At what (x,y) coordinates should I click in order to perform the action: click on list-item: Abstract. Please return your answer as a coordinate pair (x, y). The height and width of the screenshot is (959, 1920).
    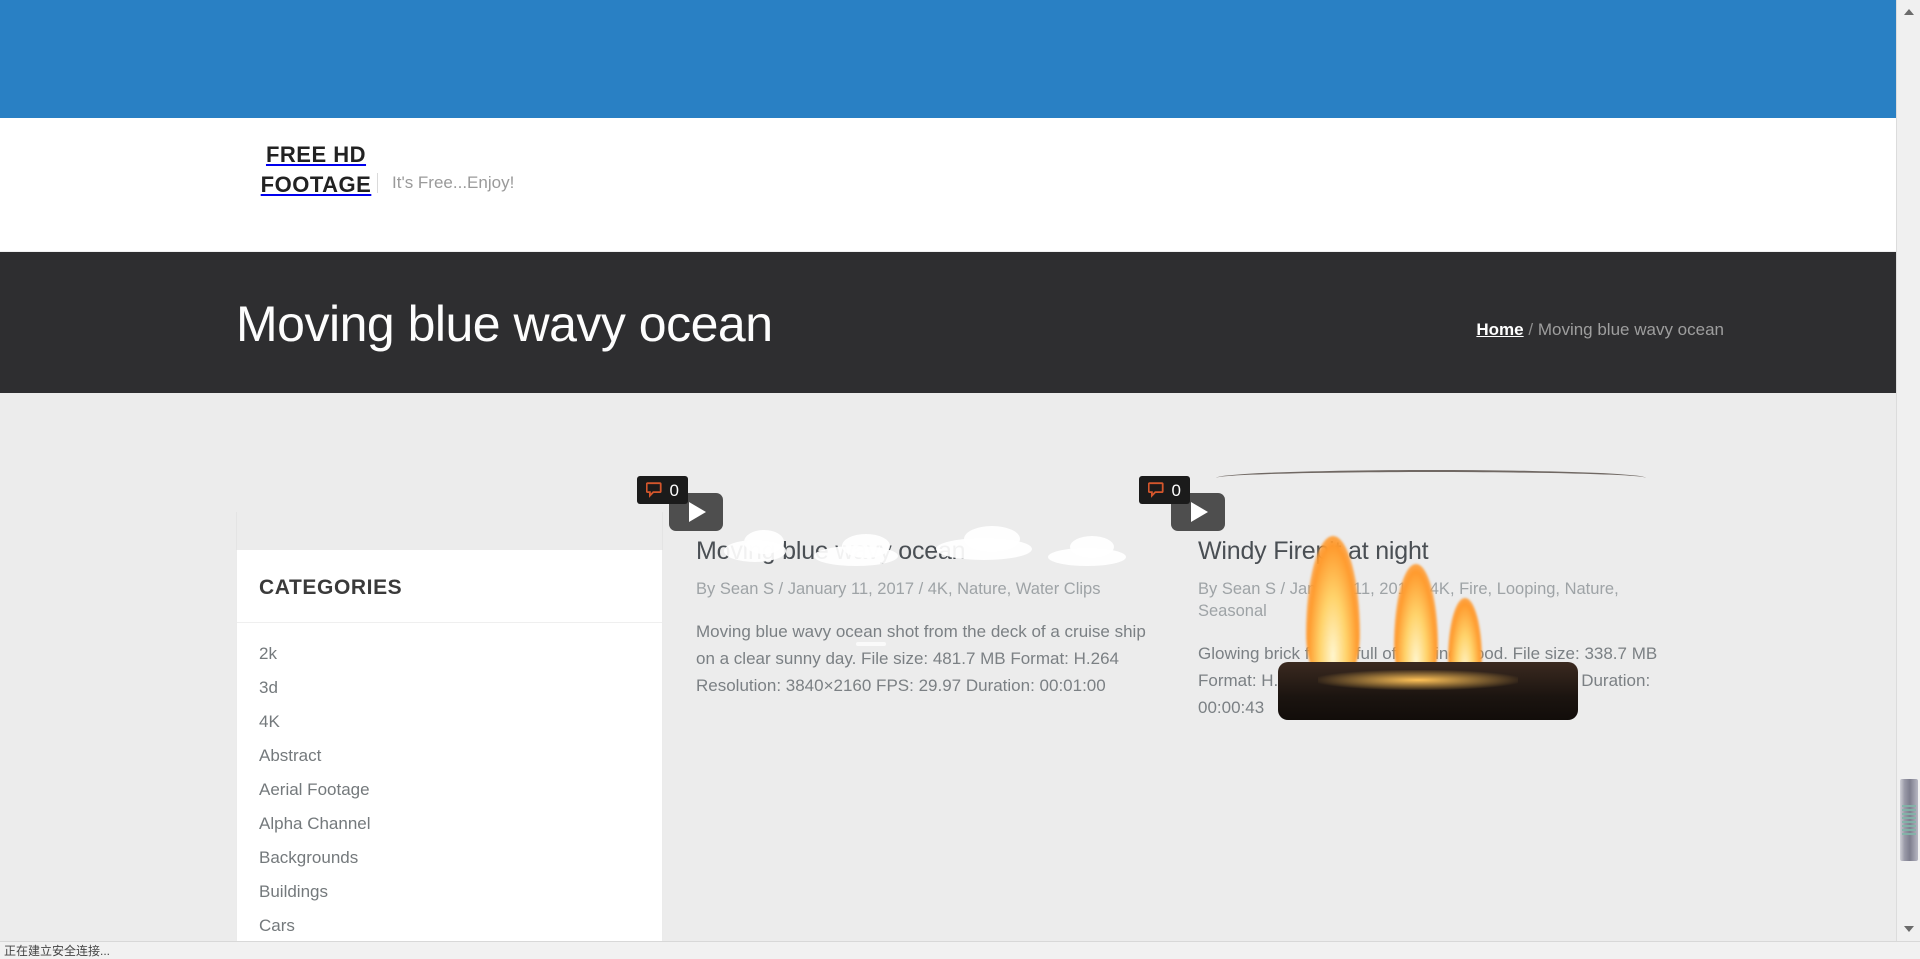
    Looking at the image, I should click on (449, 756).